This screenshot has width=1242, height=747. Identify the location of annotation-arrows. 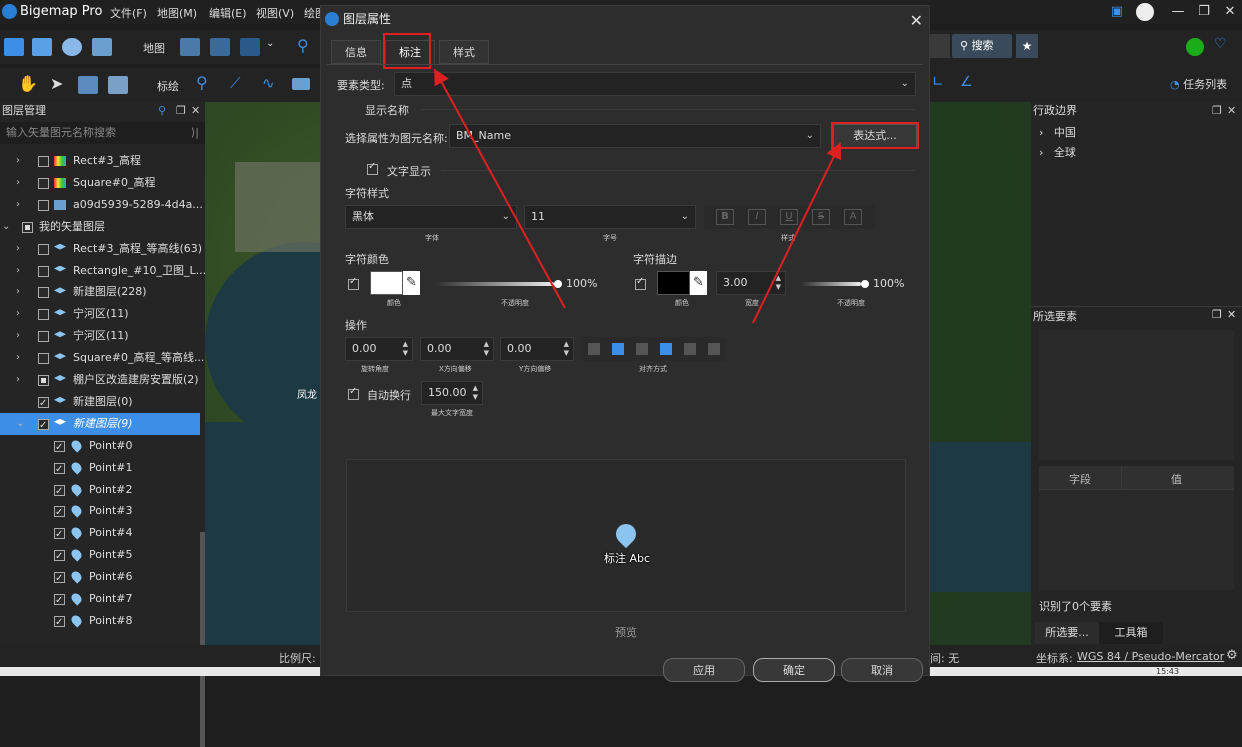
(637, 196).